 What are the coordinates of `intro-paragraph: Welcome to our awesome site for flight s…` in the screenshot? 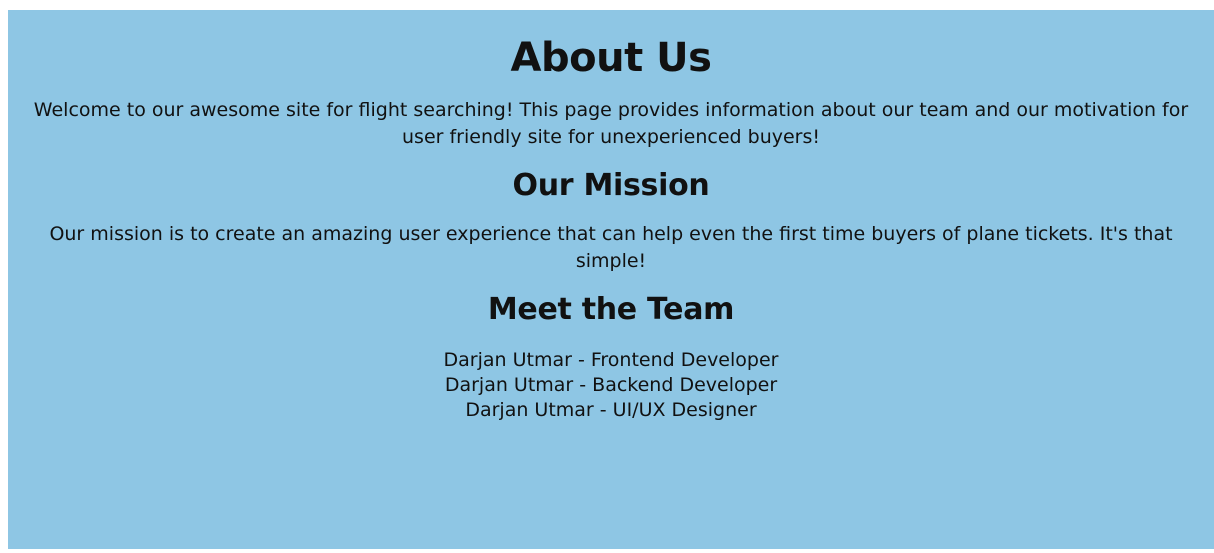 It's located at (611, 123).